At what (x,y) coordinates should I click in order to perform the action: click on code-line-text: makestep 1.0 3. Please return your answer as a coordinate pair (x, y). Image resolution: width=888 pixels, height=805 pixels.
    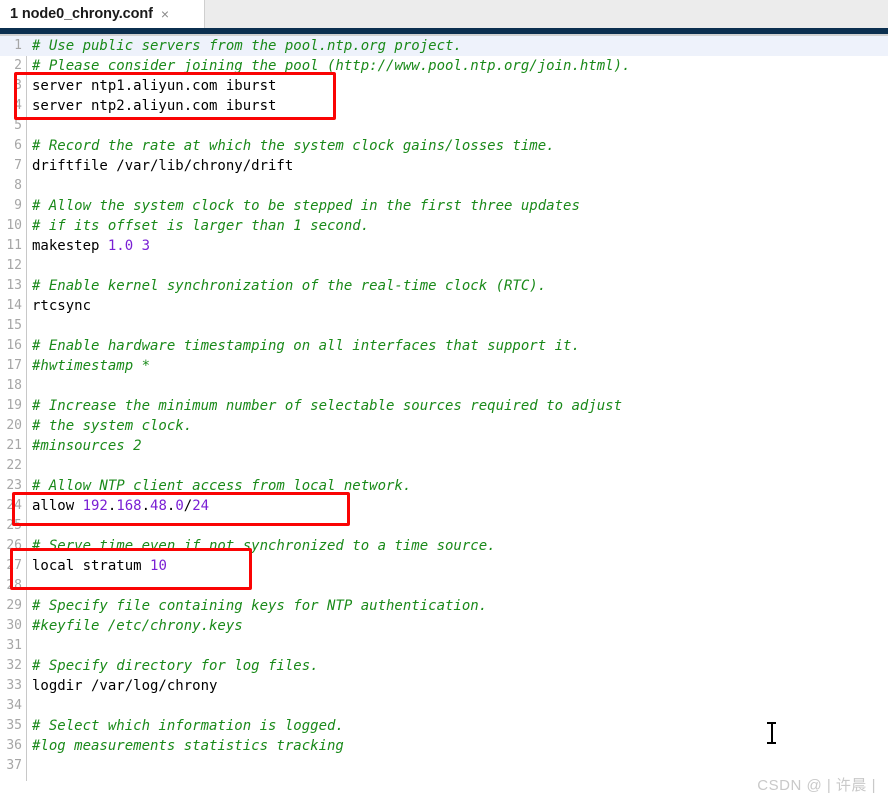
    Looking at the image, I should click on (91, 246).